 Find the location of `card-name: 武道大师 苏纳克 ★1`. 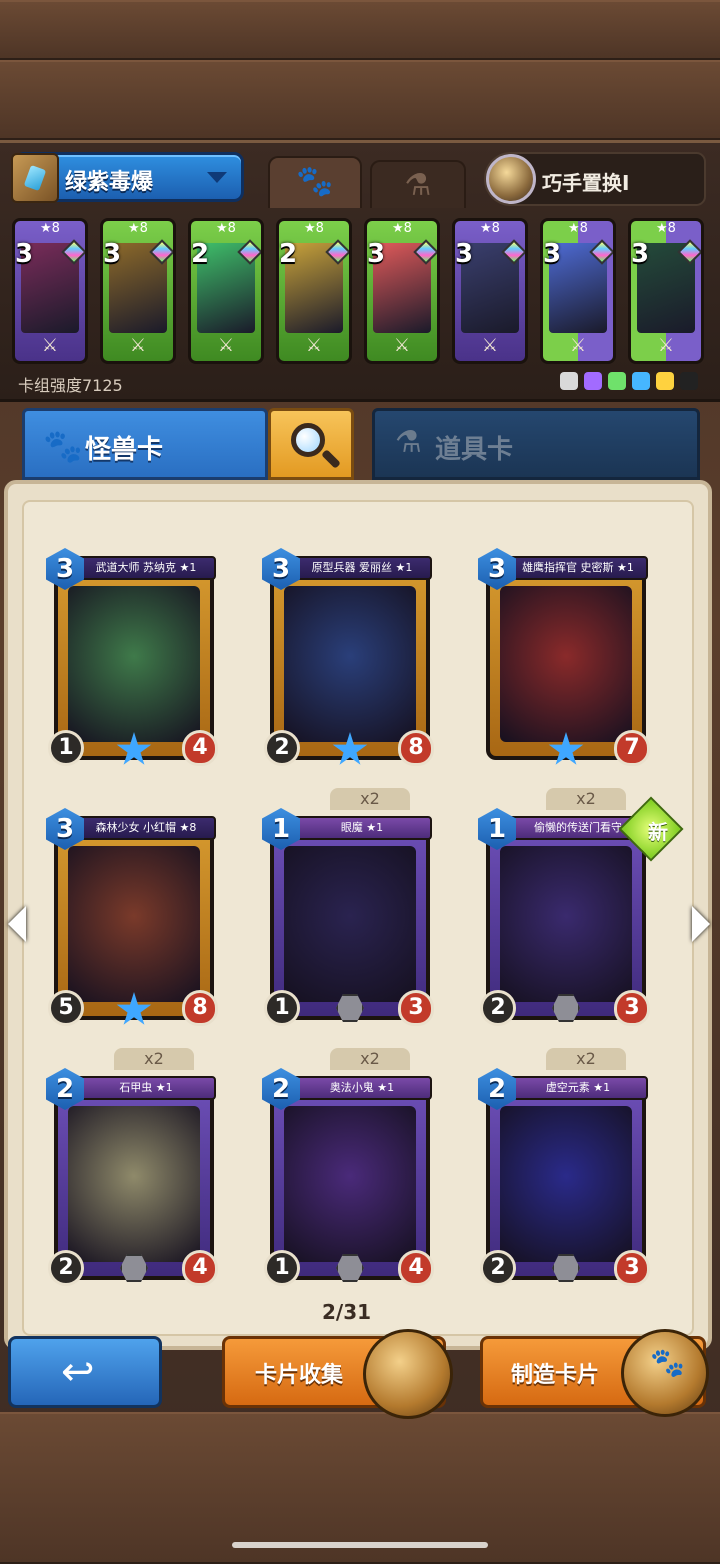

card-name: 武道大师 苏纳克 ★1 is located at coordinates (146, 568).